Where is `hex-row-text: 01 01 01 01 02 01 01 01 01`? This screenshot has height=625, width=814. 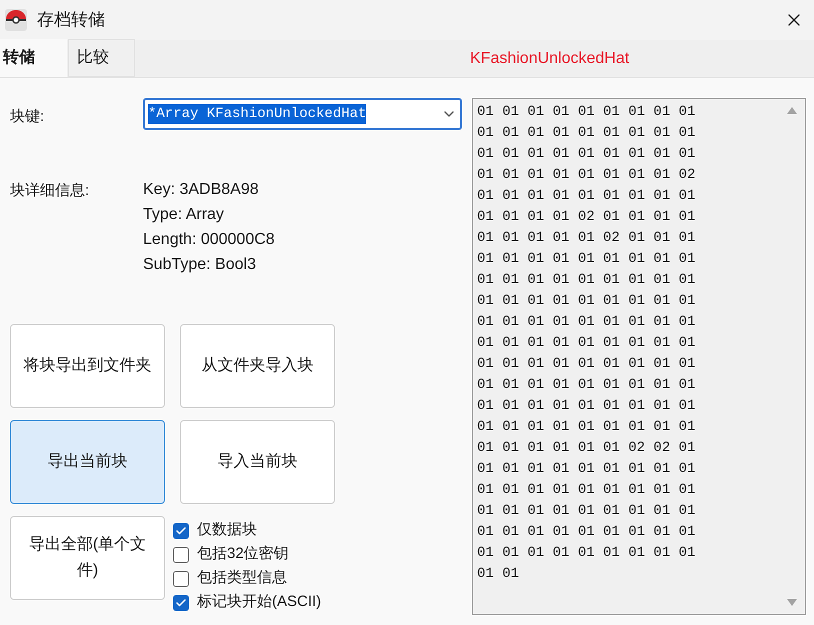
hex-row-text: 01 01 01 01 02 01 01 01 01 is located at coordinates (586, 217).